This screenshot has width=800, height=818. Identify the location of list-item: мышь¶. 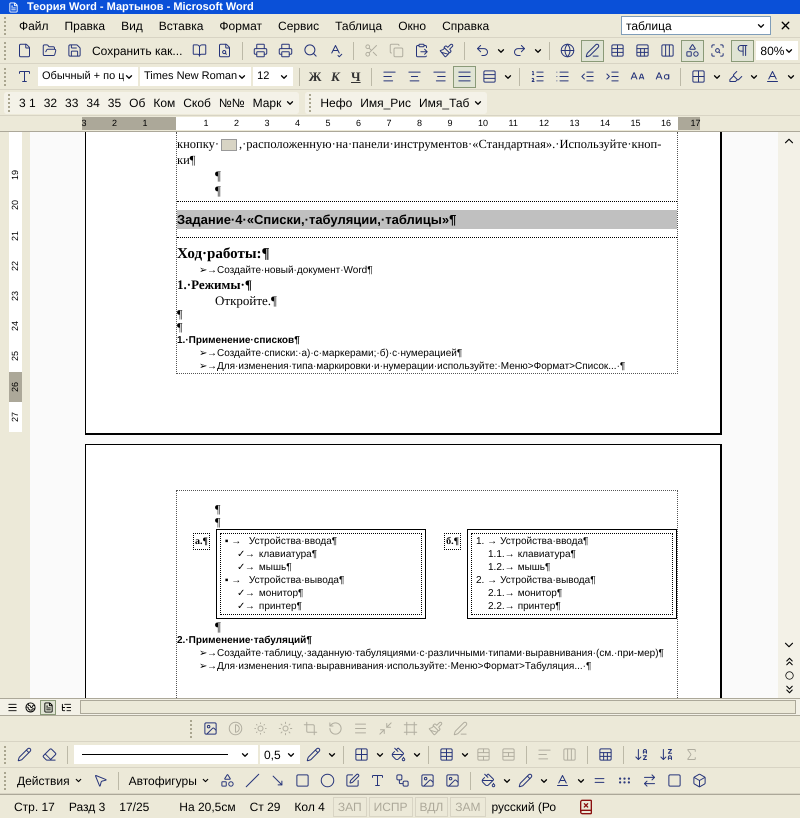
(534, 567).